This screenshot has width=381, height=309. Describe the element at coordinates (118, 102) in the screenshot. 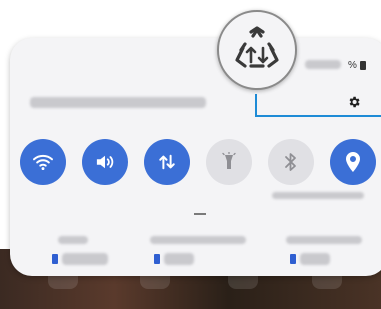

I see `date-time-text` at that location.